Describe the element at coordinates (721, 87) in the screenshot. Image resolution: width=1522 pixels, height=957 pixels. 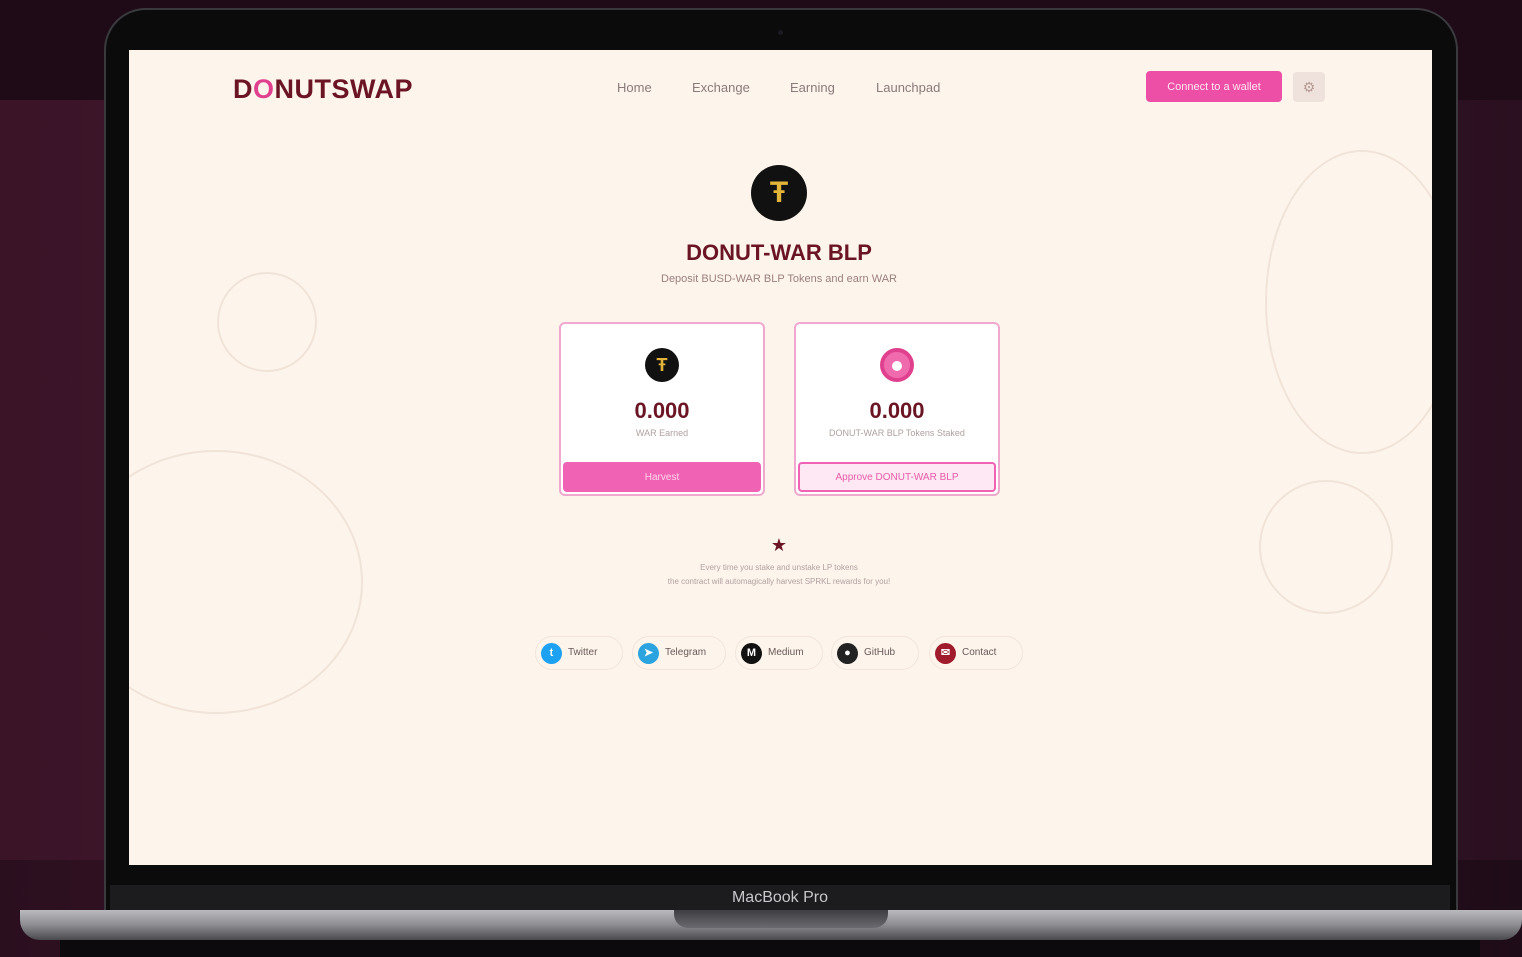
I see `nav-exchange: Exchange` at that location.